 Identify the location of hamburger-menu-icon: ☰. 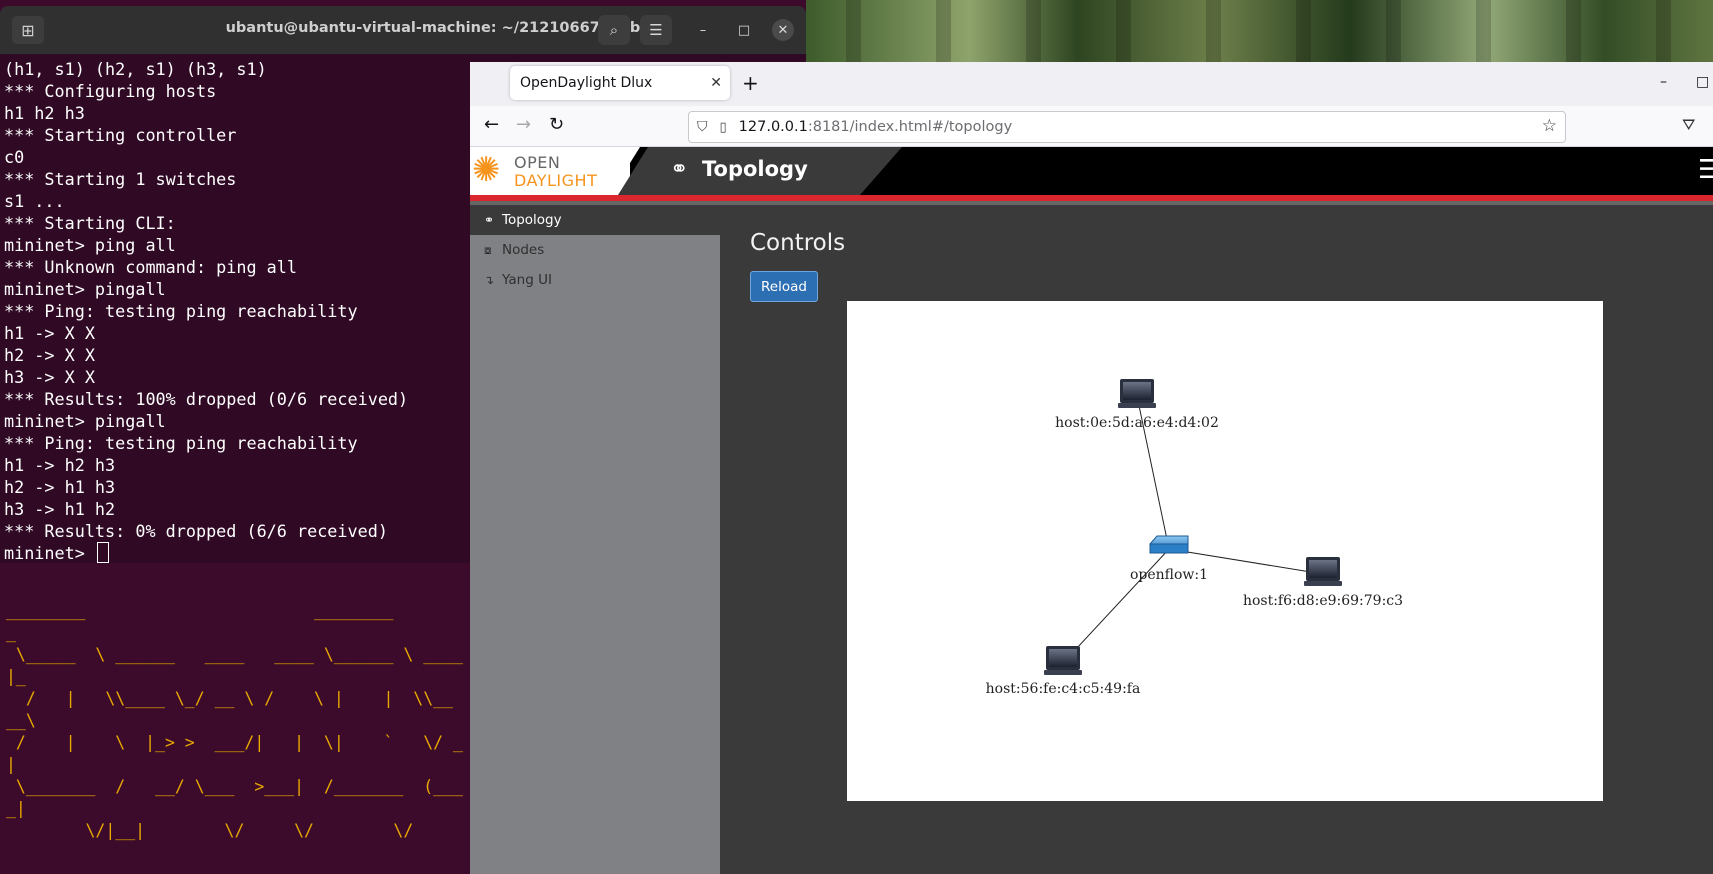
(1705, 170).